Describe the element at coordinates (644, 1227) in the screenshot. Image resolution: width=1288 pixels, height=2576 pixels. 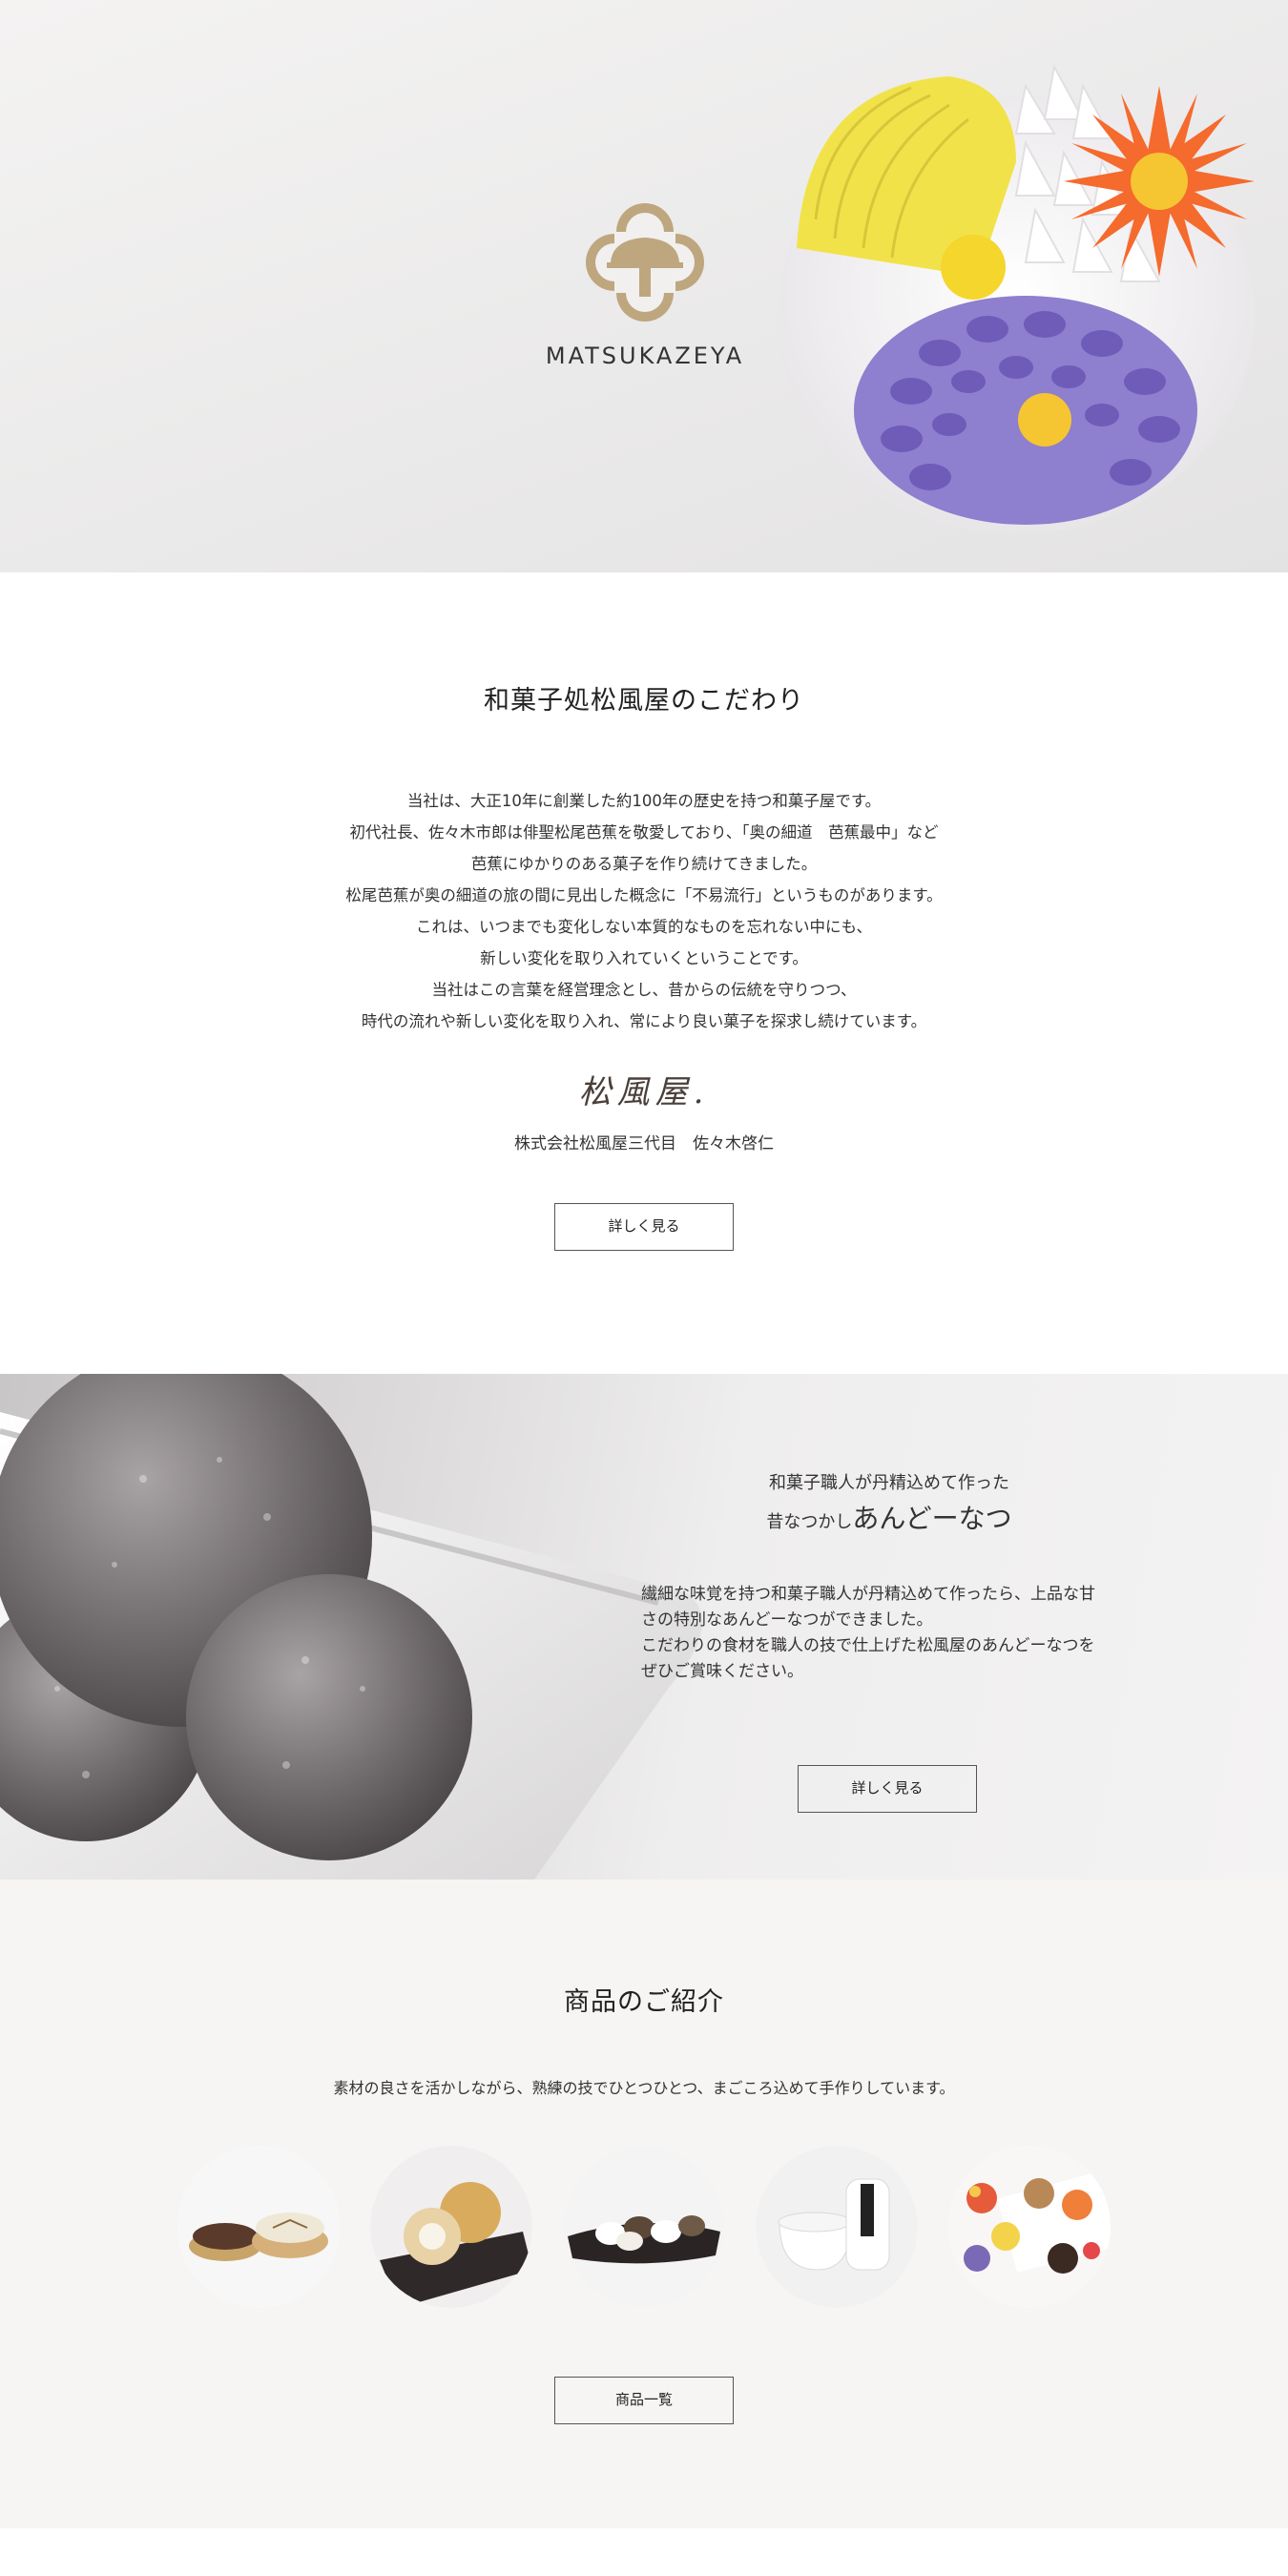
I see `kodawari-more-button: 詳しく見る` at that location.